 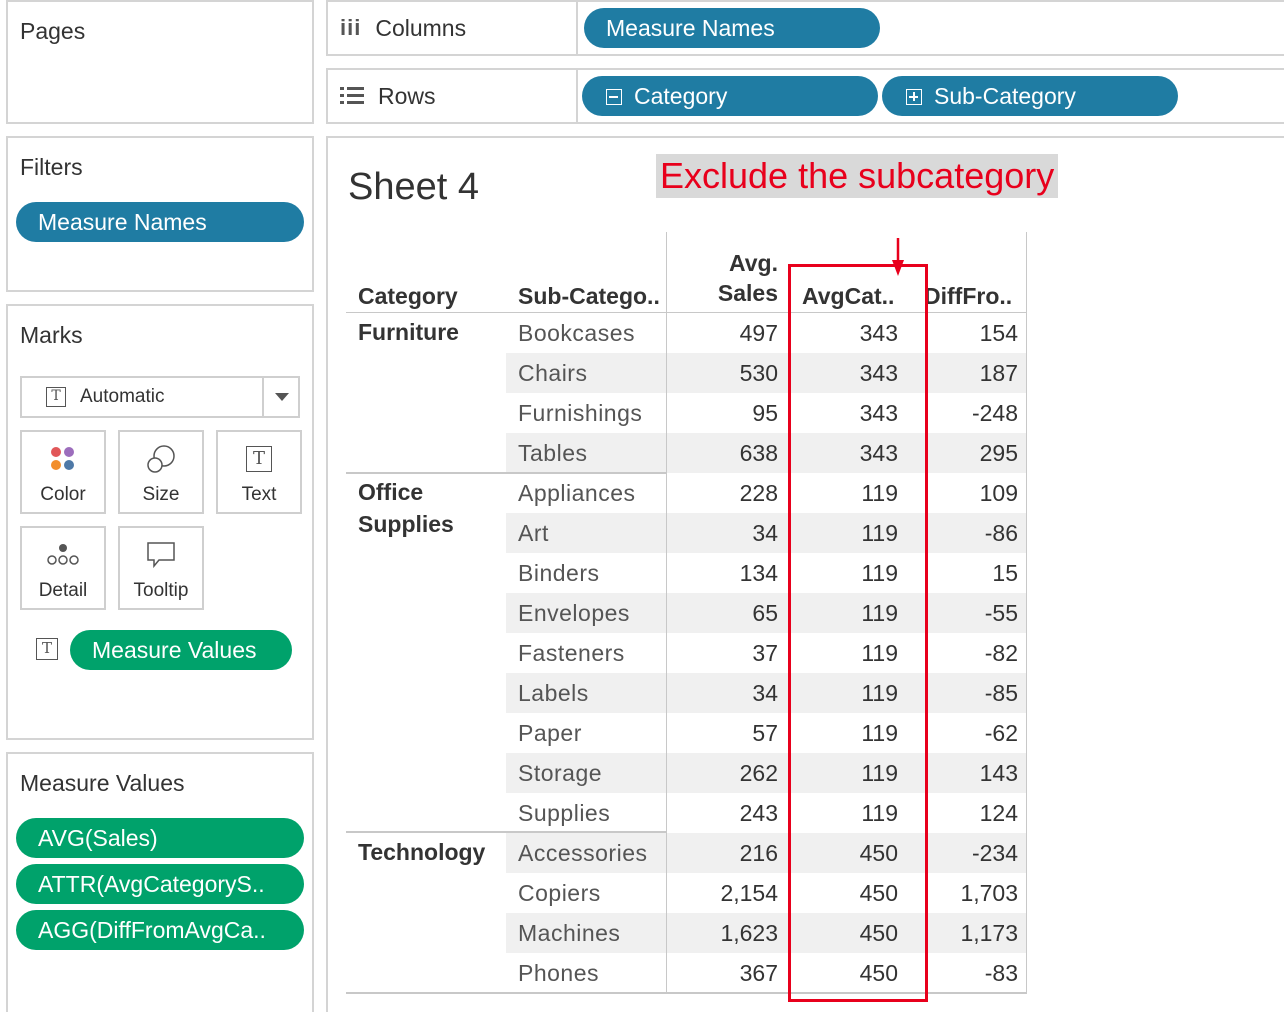 I want to click on filters-title: Filters, so click(x=51, y=167).